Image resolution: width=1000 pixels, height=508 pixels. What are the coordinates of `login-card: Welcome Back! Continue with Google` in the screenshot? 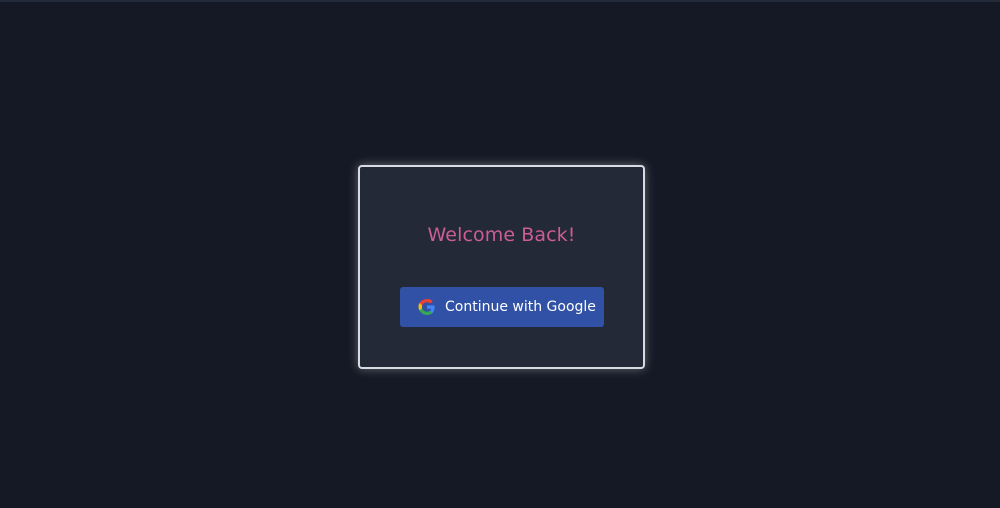 It's located at (501, 267).